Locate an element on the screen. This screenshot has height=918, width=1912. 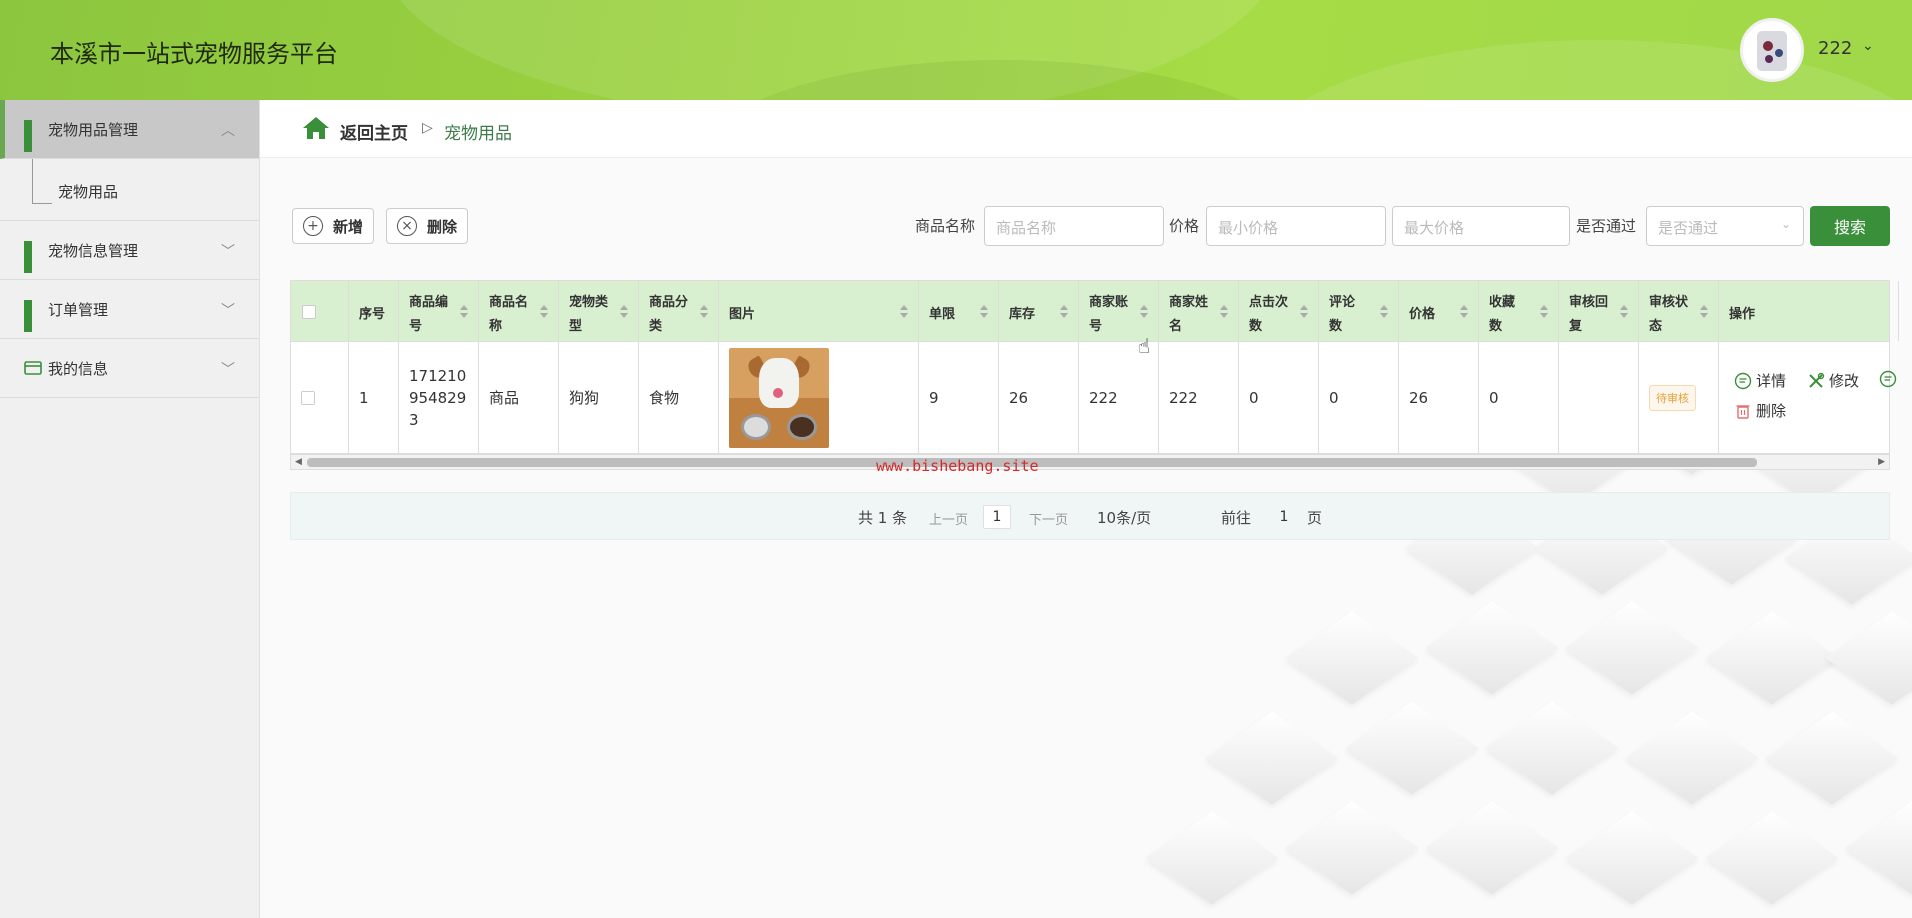
detail-button: 详情 is located at coordinates (1760, 380).